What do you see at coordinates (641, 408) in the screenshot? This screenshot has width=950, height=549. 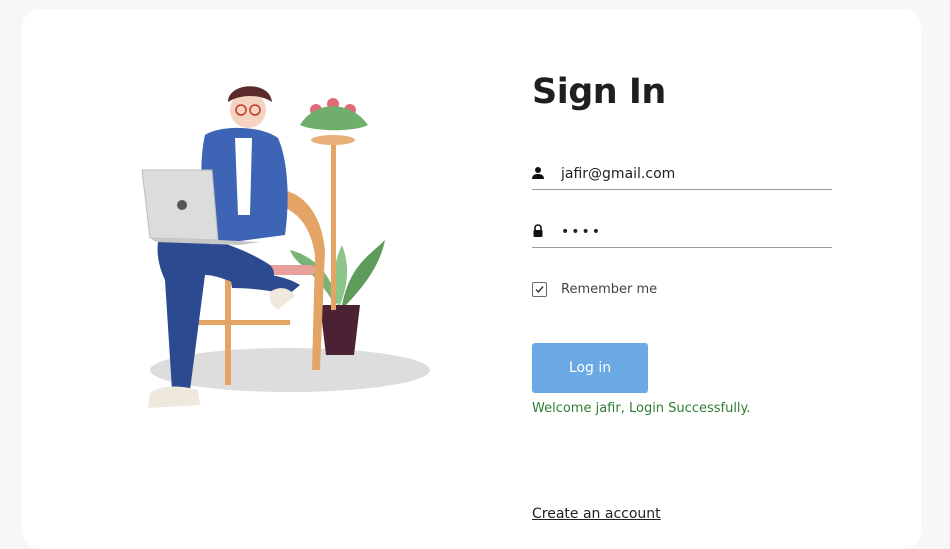 I see `status-message: Welcome jafir, Login Successfully.` at bounding box center [641, 408].